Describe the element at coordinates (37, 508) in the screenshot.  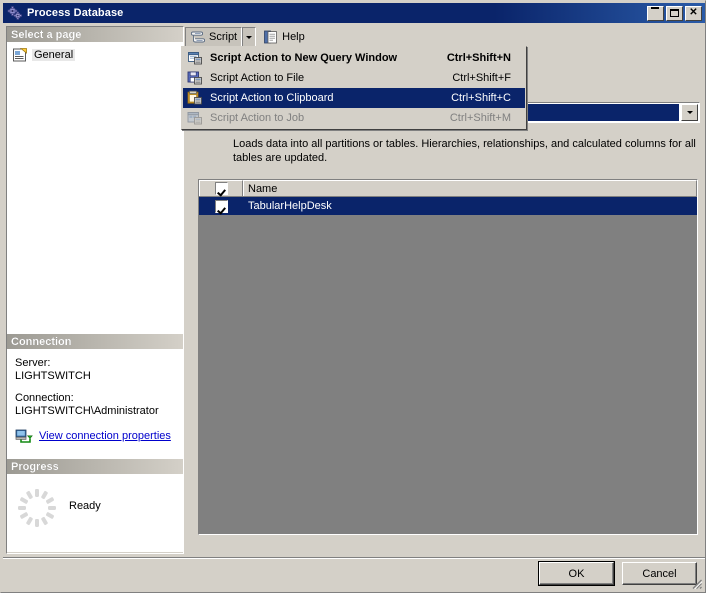
I see `spinner-icon` at that location.